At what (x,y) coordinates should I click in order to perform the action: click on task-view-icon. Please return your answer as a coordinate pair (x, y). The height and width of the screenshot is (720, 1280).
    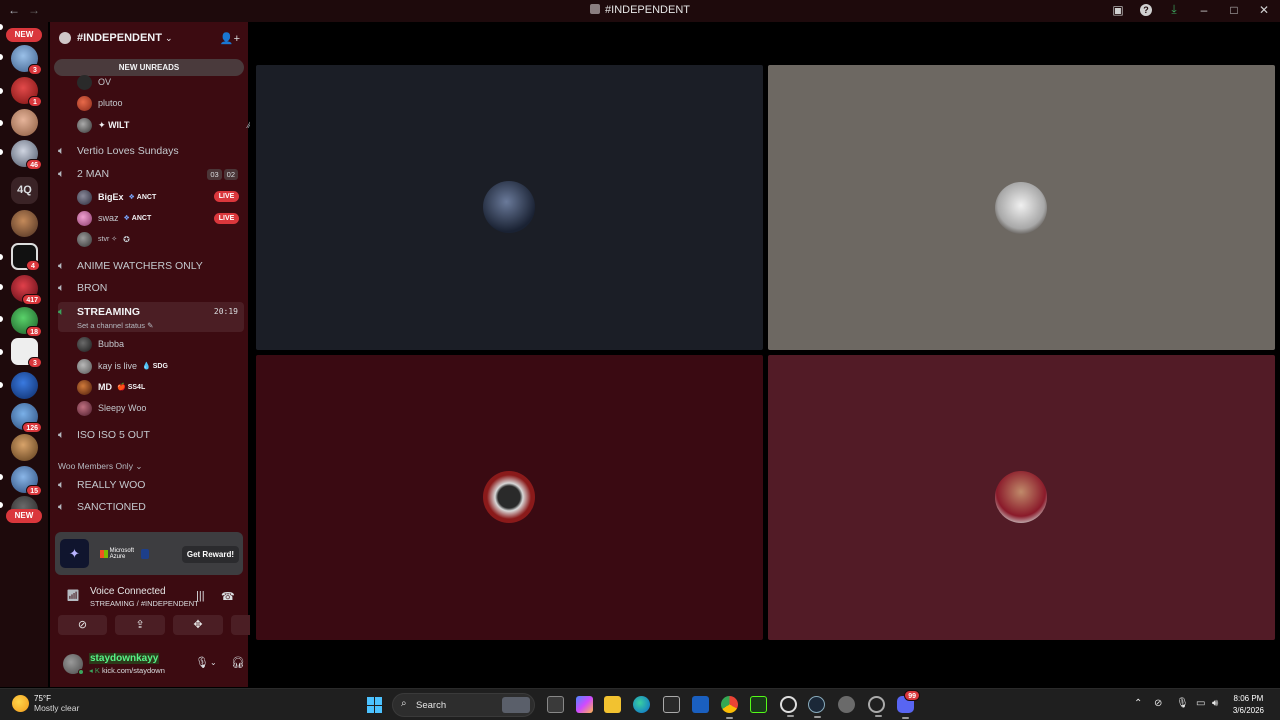
    Looking at the image, I should click on (555, 704).